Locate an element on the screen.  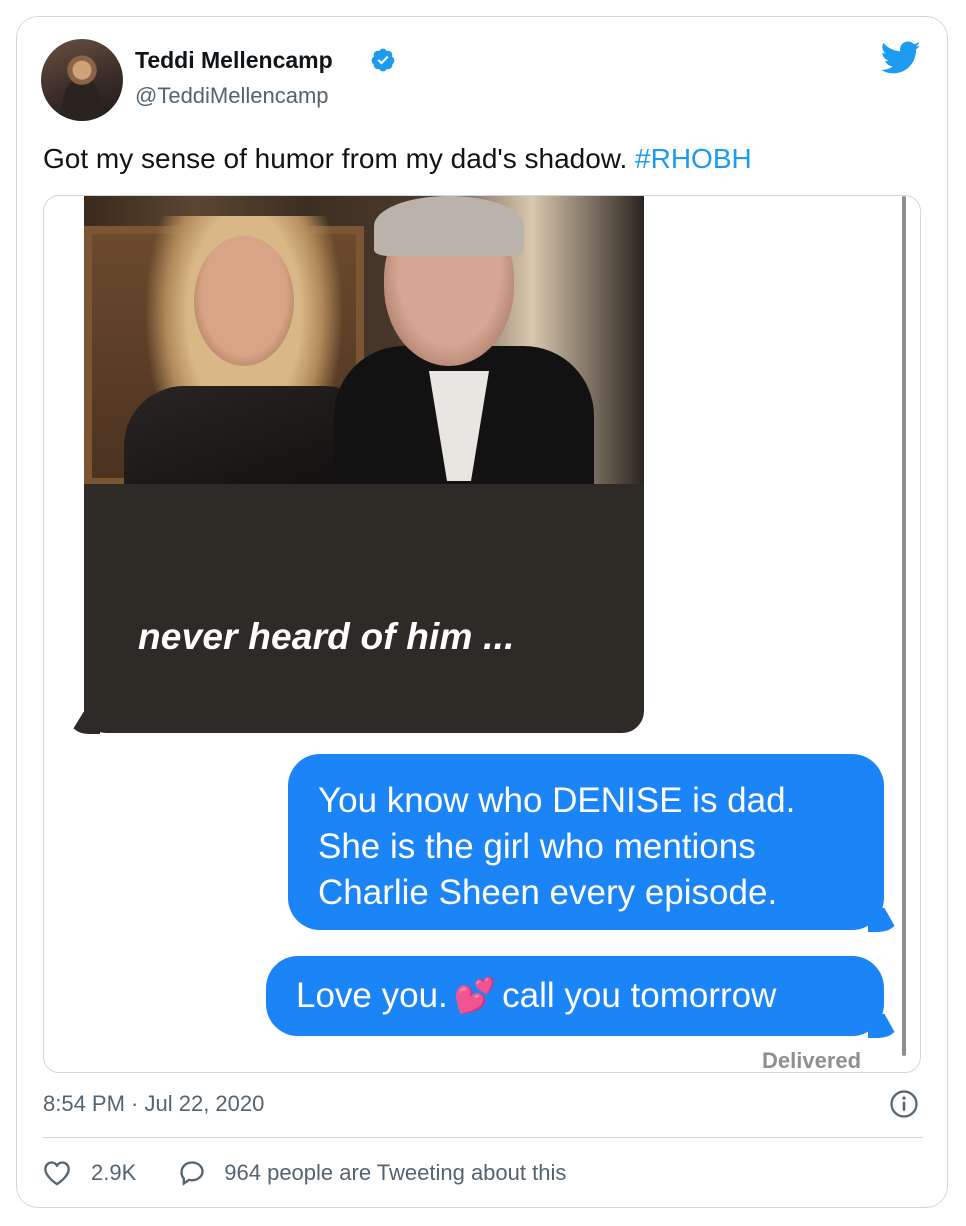
conversation-link: 964 people are Tweeting about this is located at coordinates (395, 1173).